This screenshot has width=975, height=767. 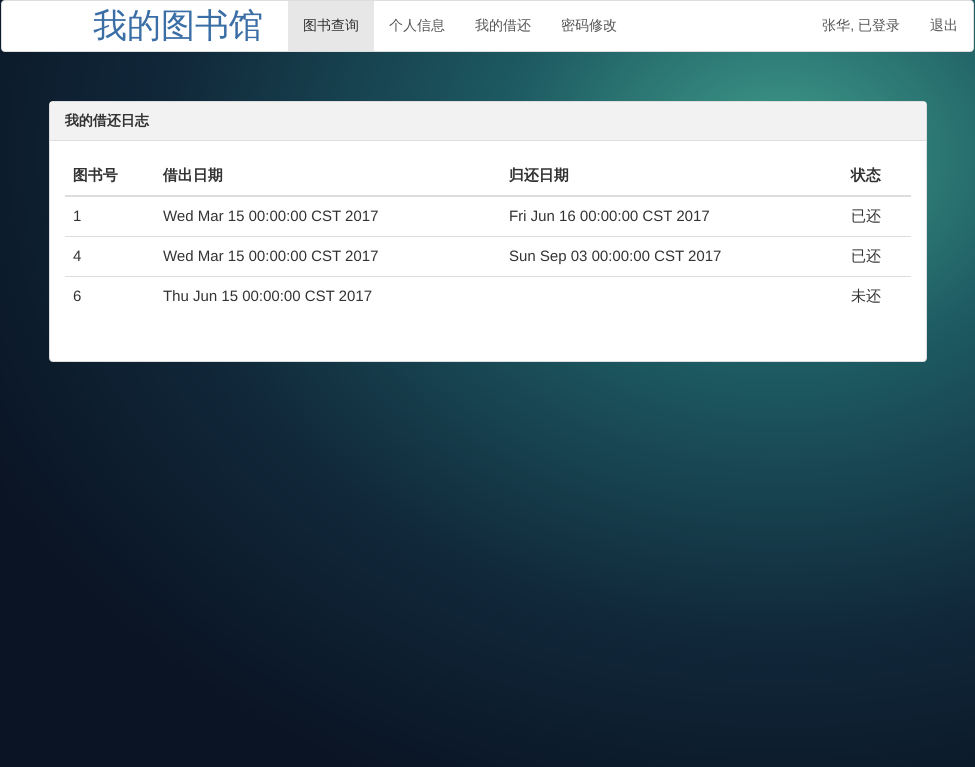 I want to click on nav-tab: 个人信息, so click(x=417, y=26).